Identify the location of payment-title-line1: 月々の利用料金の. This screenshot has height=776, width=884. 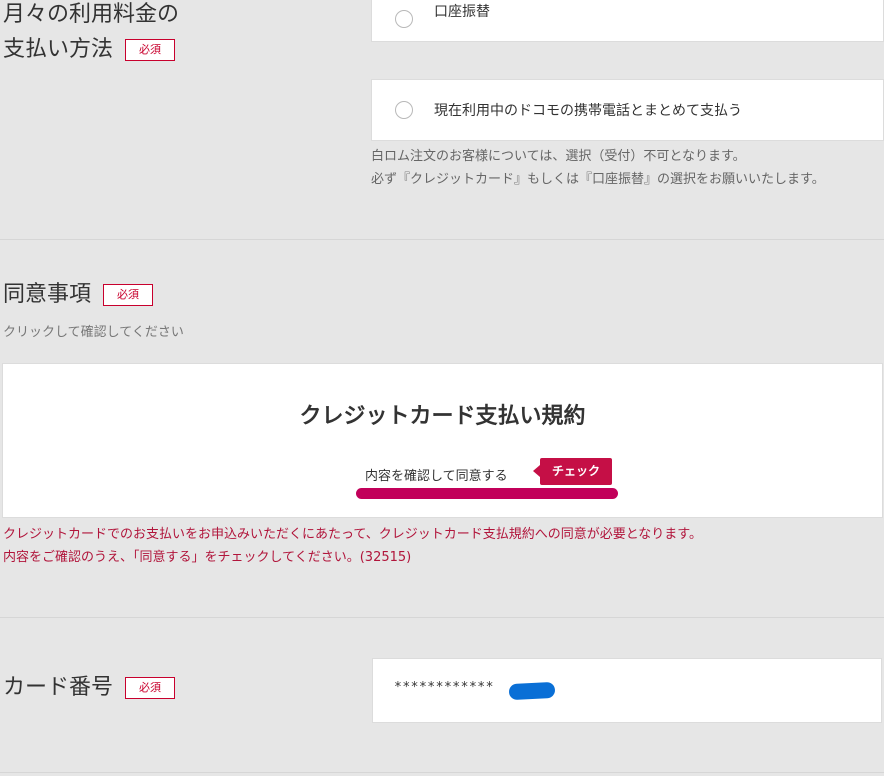
(91, 14).